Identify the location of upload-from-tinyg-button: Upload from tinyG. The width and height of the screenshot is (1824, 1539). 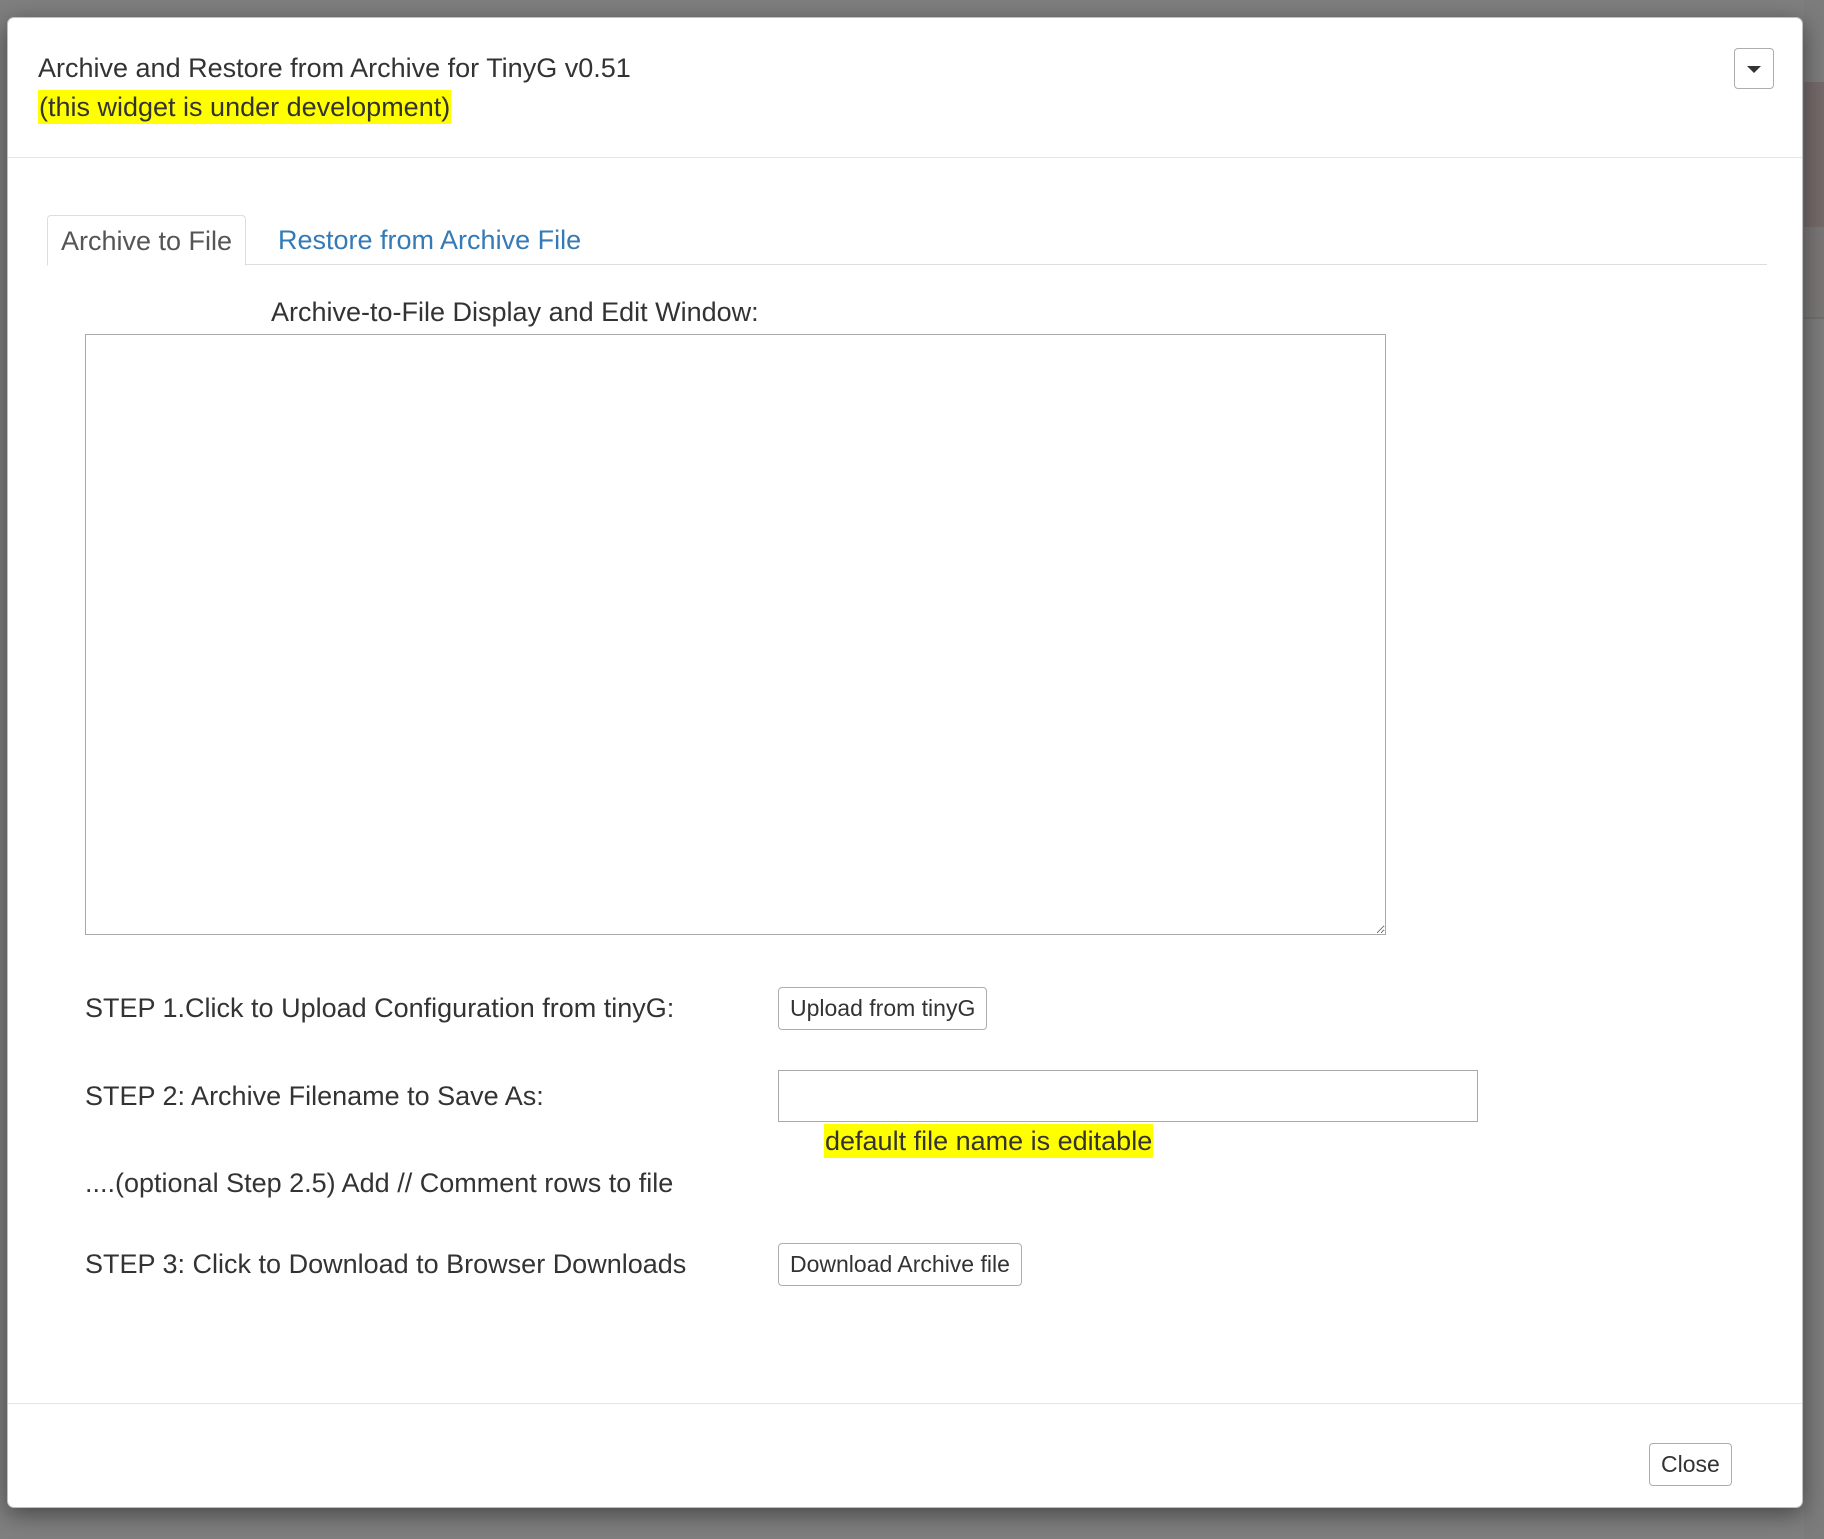
(883, 1008).